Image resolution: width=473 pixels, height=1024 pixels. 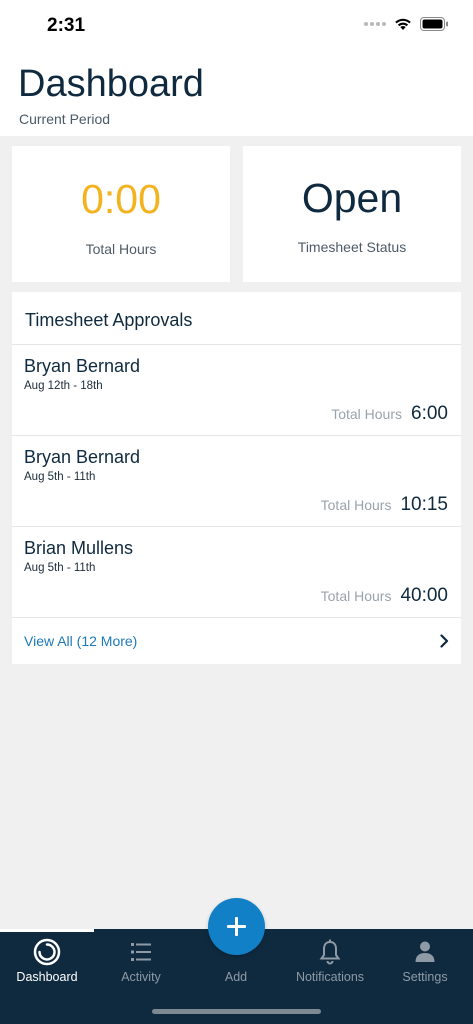 What do you see at coordinates (63, 386) in the screenshot?
I see `period-dates: Aug 12th - 18th` at bounding box center [63, 386].